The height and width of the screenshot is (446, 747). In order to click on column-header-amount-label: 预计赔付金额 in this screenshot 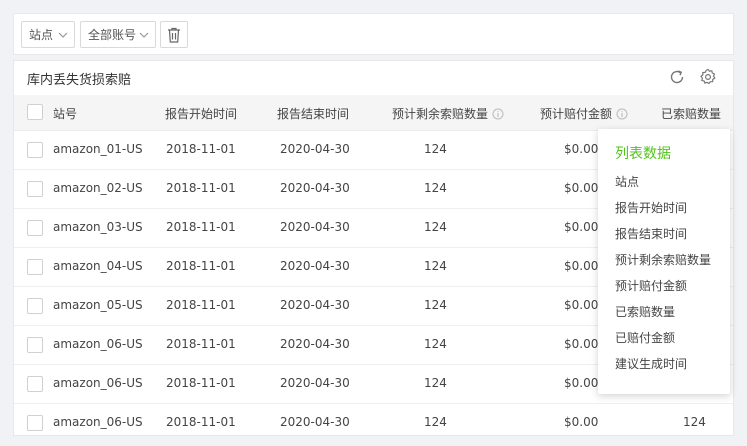, I will do `click(576, 114)`.